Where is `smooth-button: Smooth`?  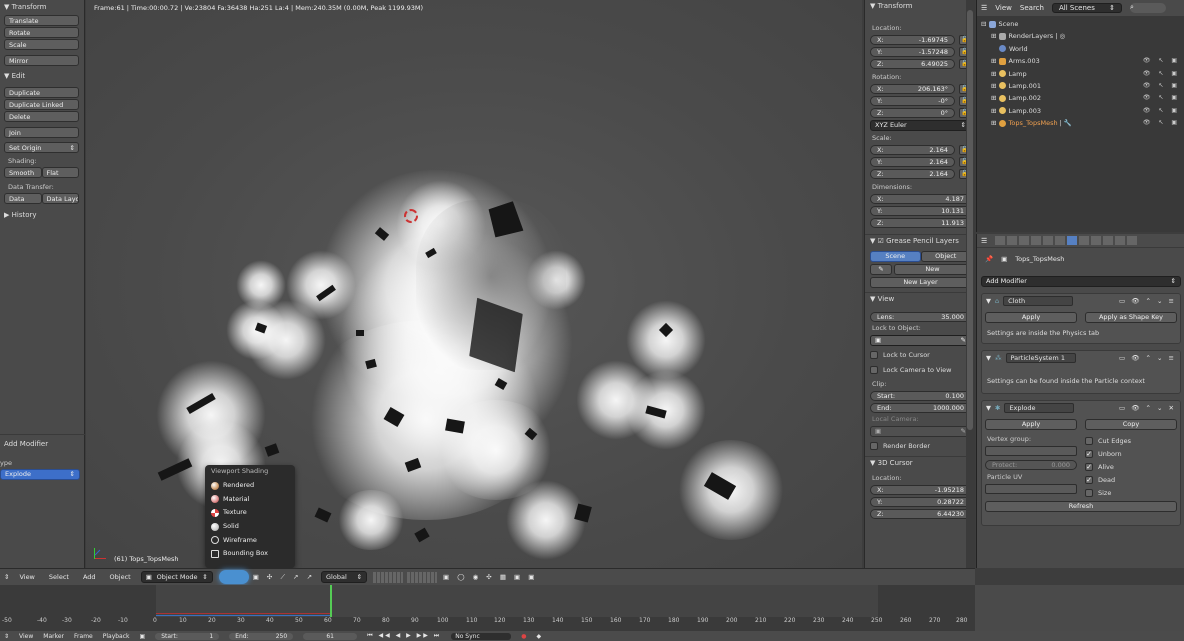 smooth-button: Smooth is located at coordinates (23, 172).